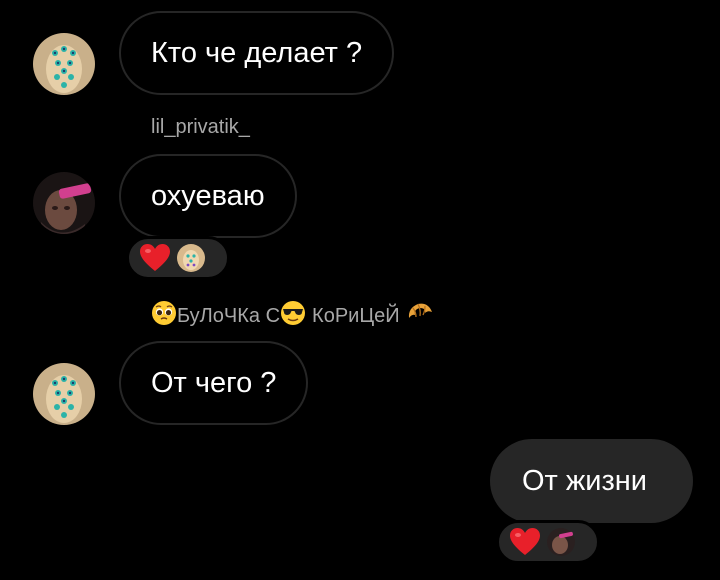 This screenshot has width=720, height=580. What do you see at coordinates (229, 315) in the screenshot?
I see `sender-name-part: БуЛоЧКа С` at bounding box center [229, 315].